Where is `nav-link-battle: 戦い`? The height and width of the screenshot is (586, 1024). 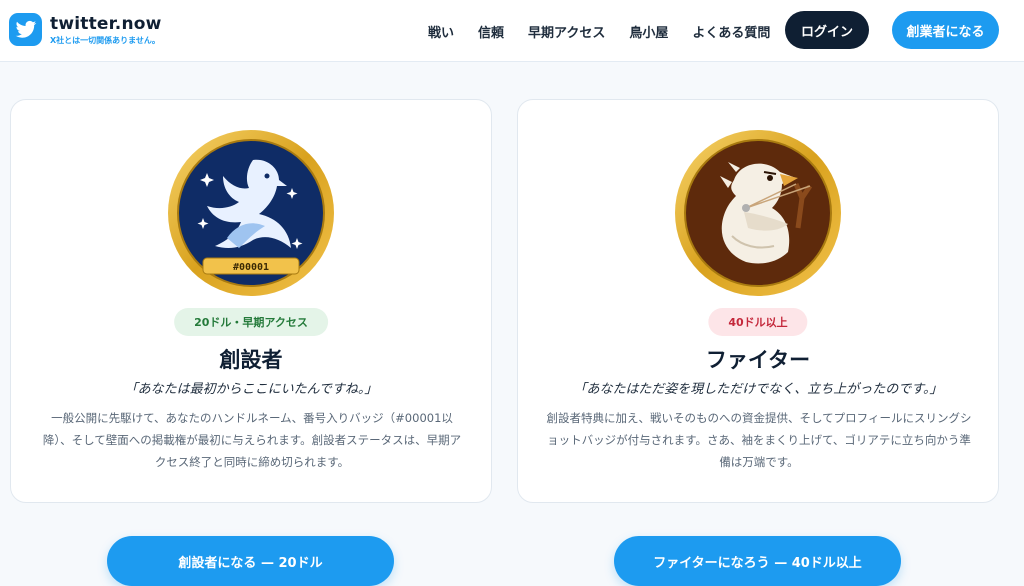 nav-link-battle: 戦い is located at coordinates (441, 31).